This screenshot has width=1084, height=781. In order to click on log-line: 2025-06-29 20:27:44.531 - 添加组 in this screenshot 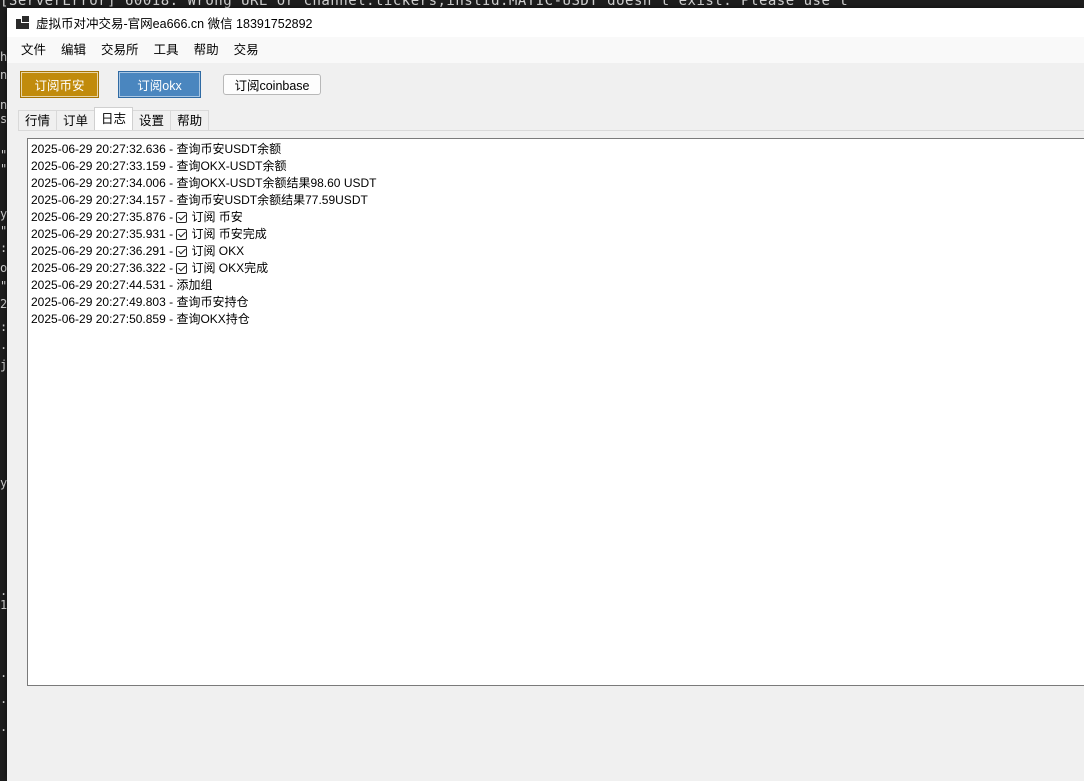, I will do `click(557, 285)`.